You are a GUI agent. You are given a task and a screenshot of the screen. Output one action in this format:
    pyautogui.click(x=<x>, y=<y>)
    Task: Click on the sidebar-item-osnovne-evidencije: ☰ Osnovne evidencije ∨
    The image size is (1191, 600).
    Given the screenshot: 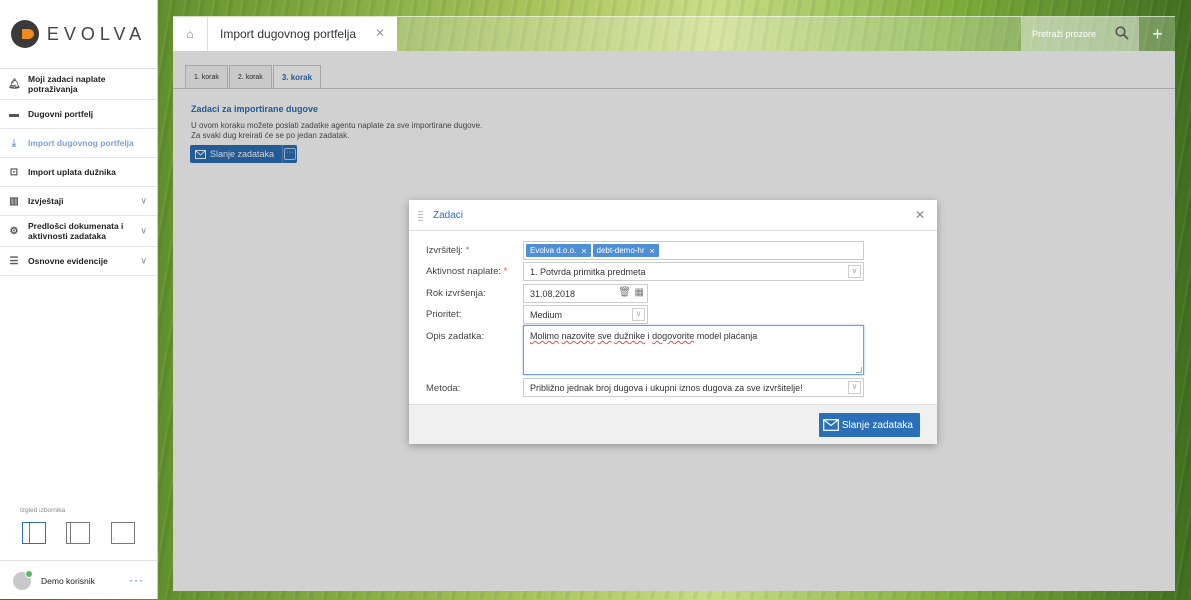 What is the action you would take?
    pyautogui.click(x=78, y=261)
    